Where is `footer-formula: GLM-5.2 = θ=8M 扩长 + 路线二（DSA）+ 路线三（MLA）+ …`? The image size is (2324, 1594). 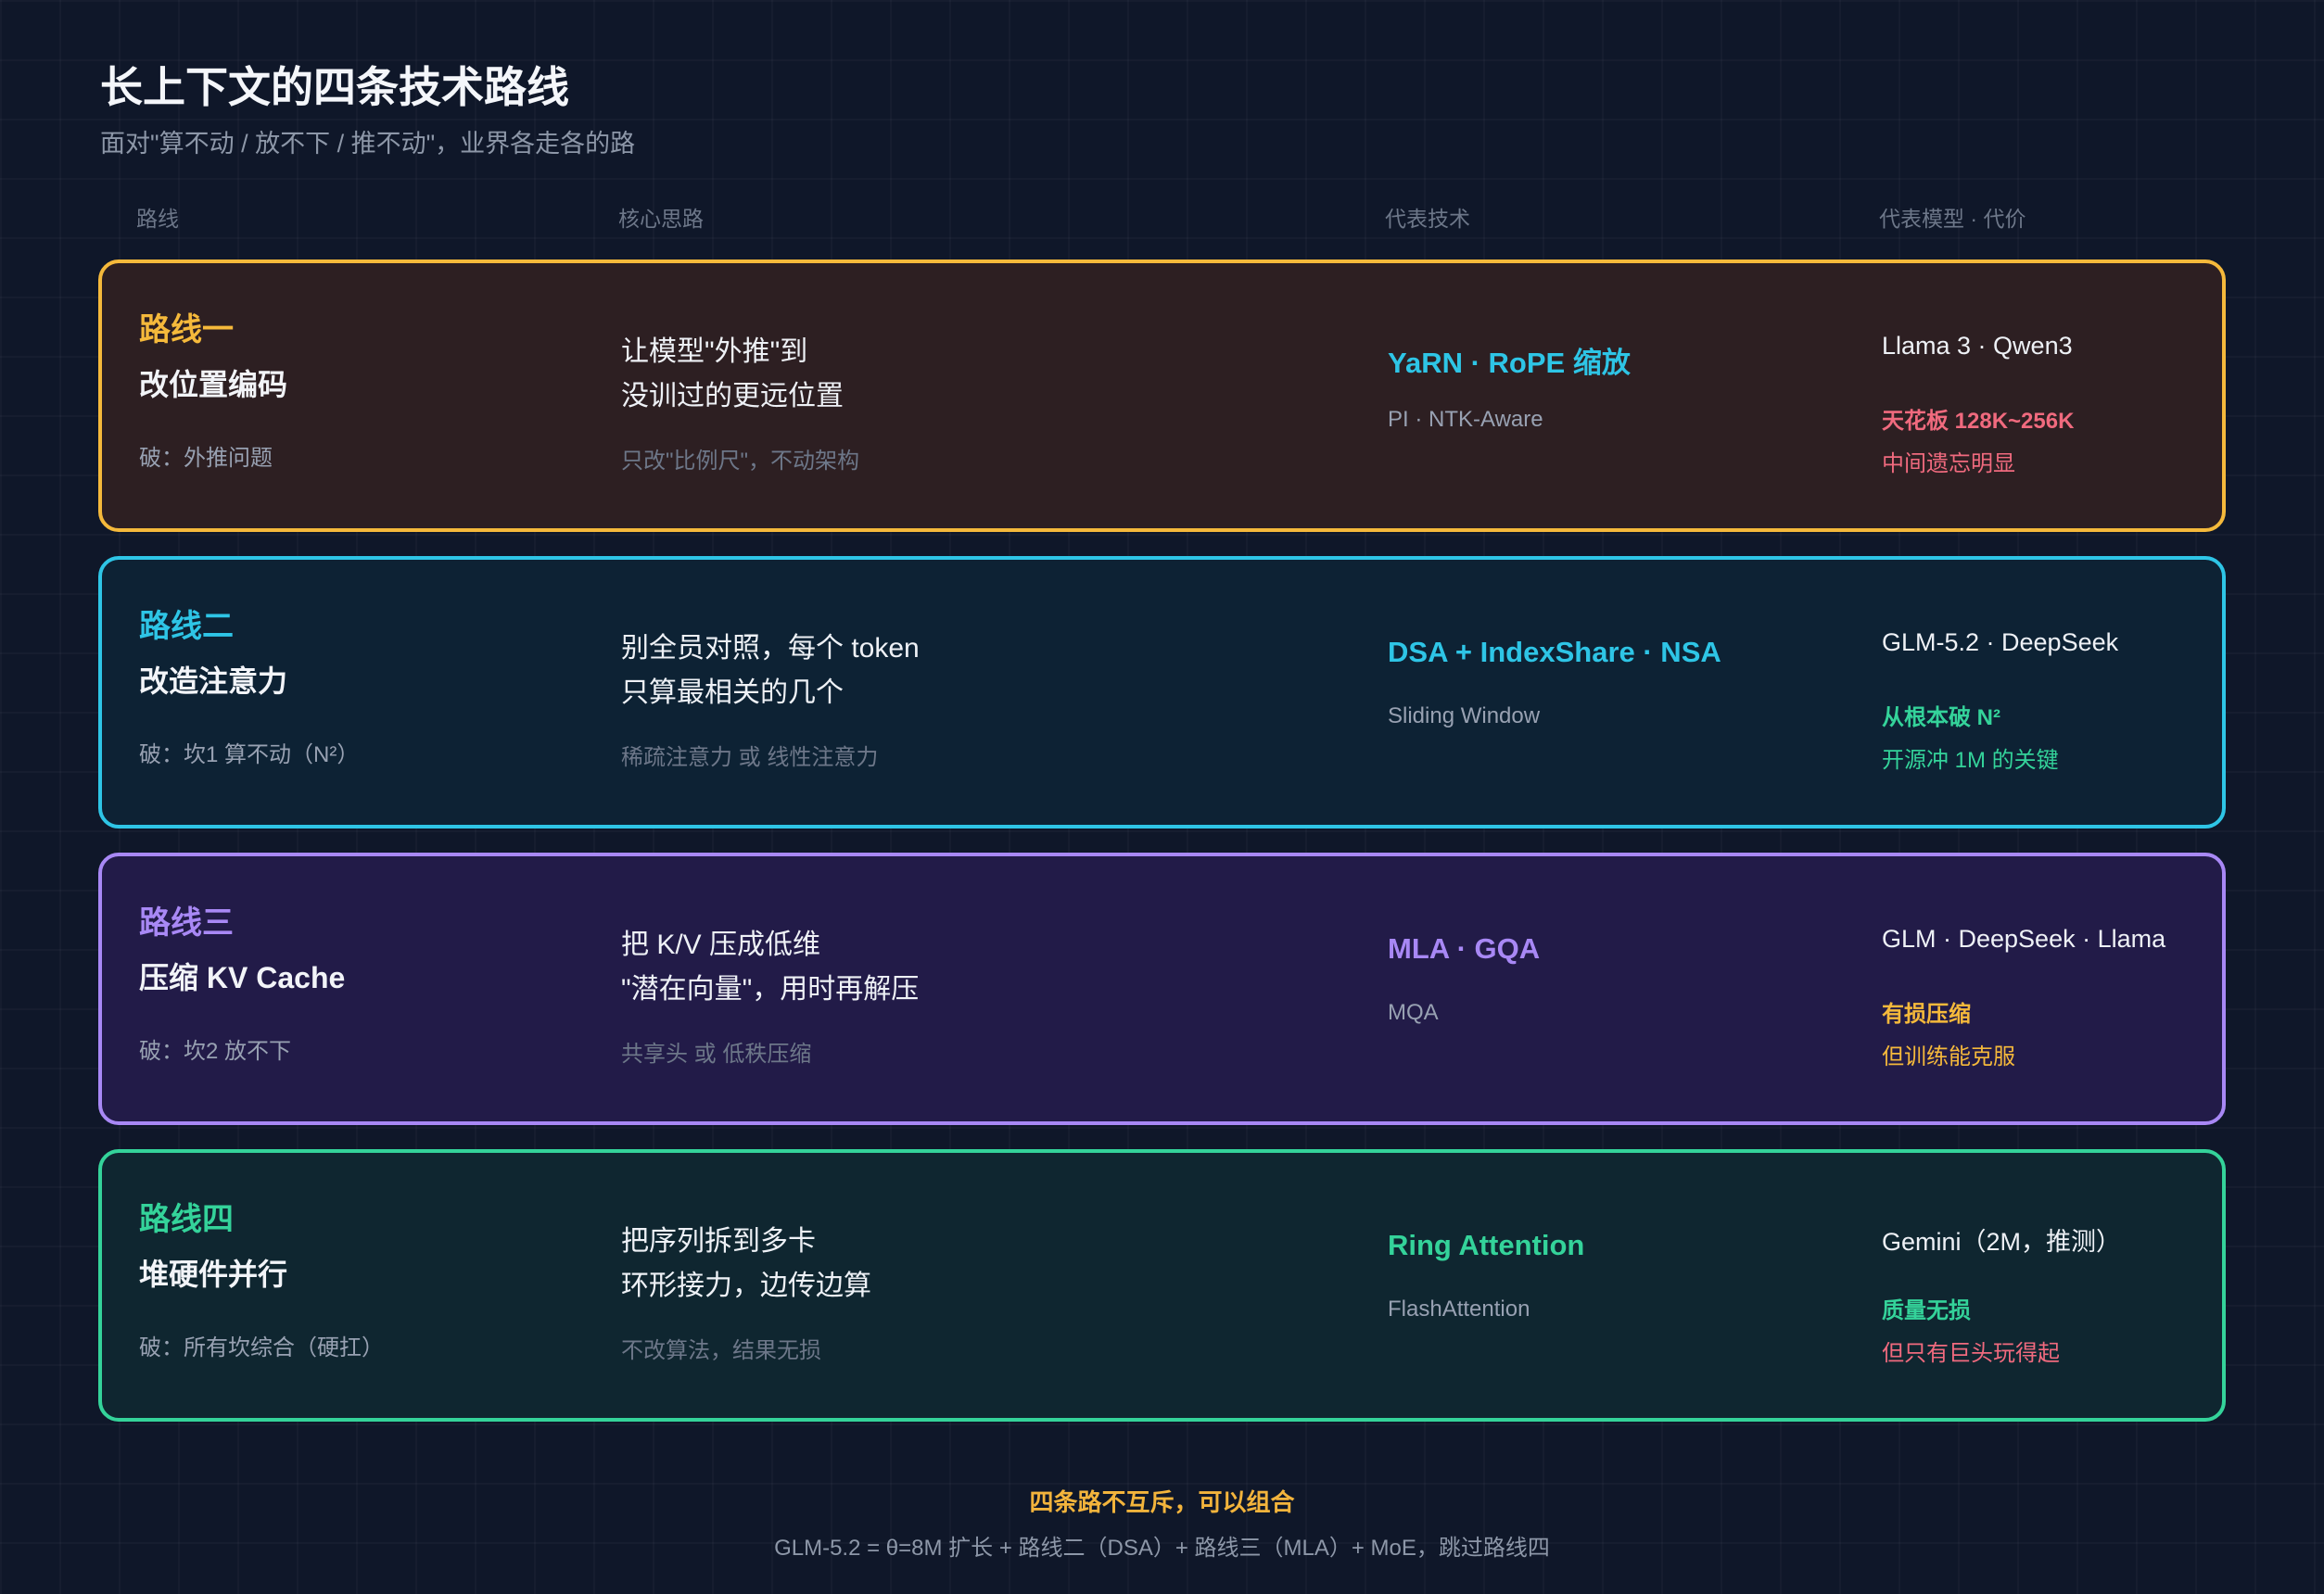
footer-formula: GLM-5.2 = θ=8M 扩长 + 路线二（DSA）+ 路线三（MLA）+ … is located at coordinates (1162, 1548).